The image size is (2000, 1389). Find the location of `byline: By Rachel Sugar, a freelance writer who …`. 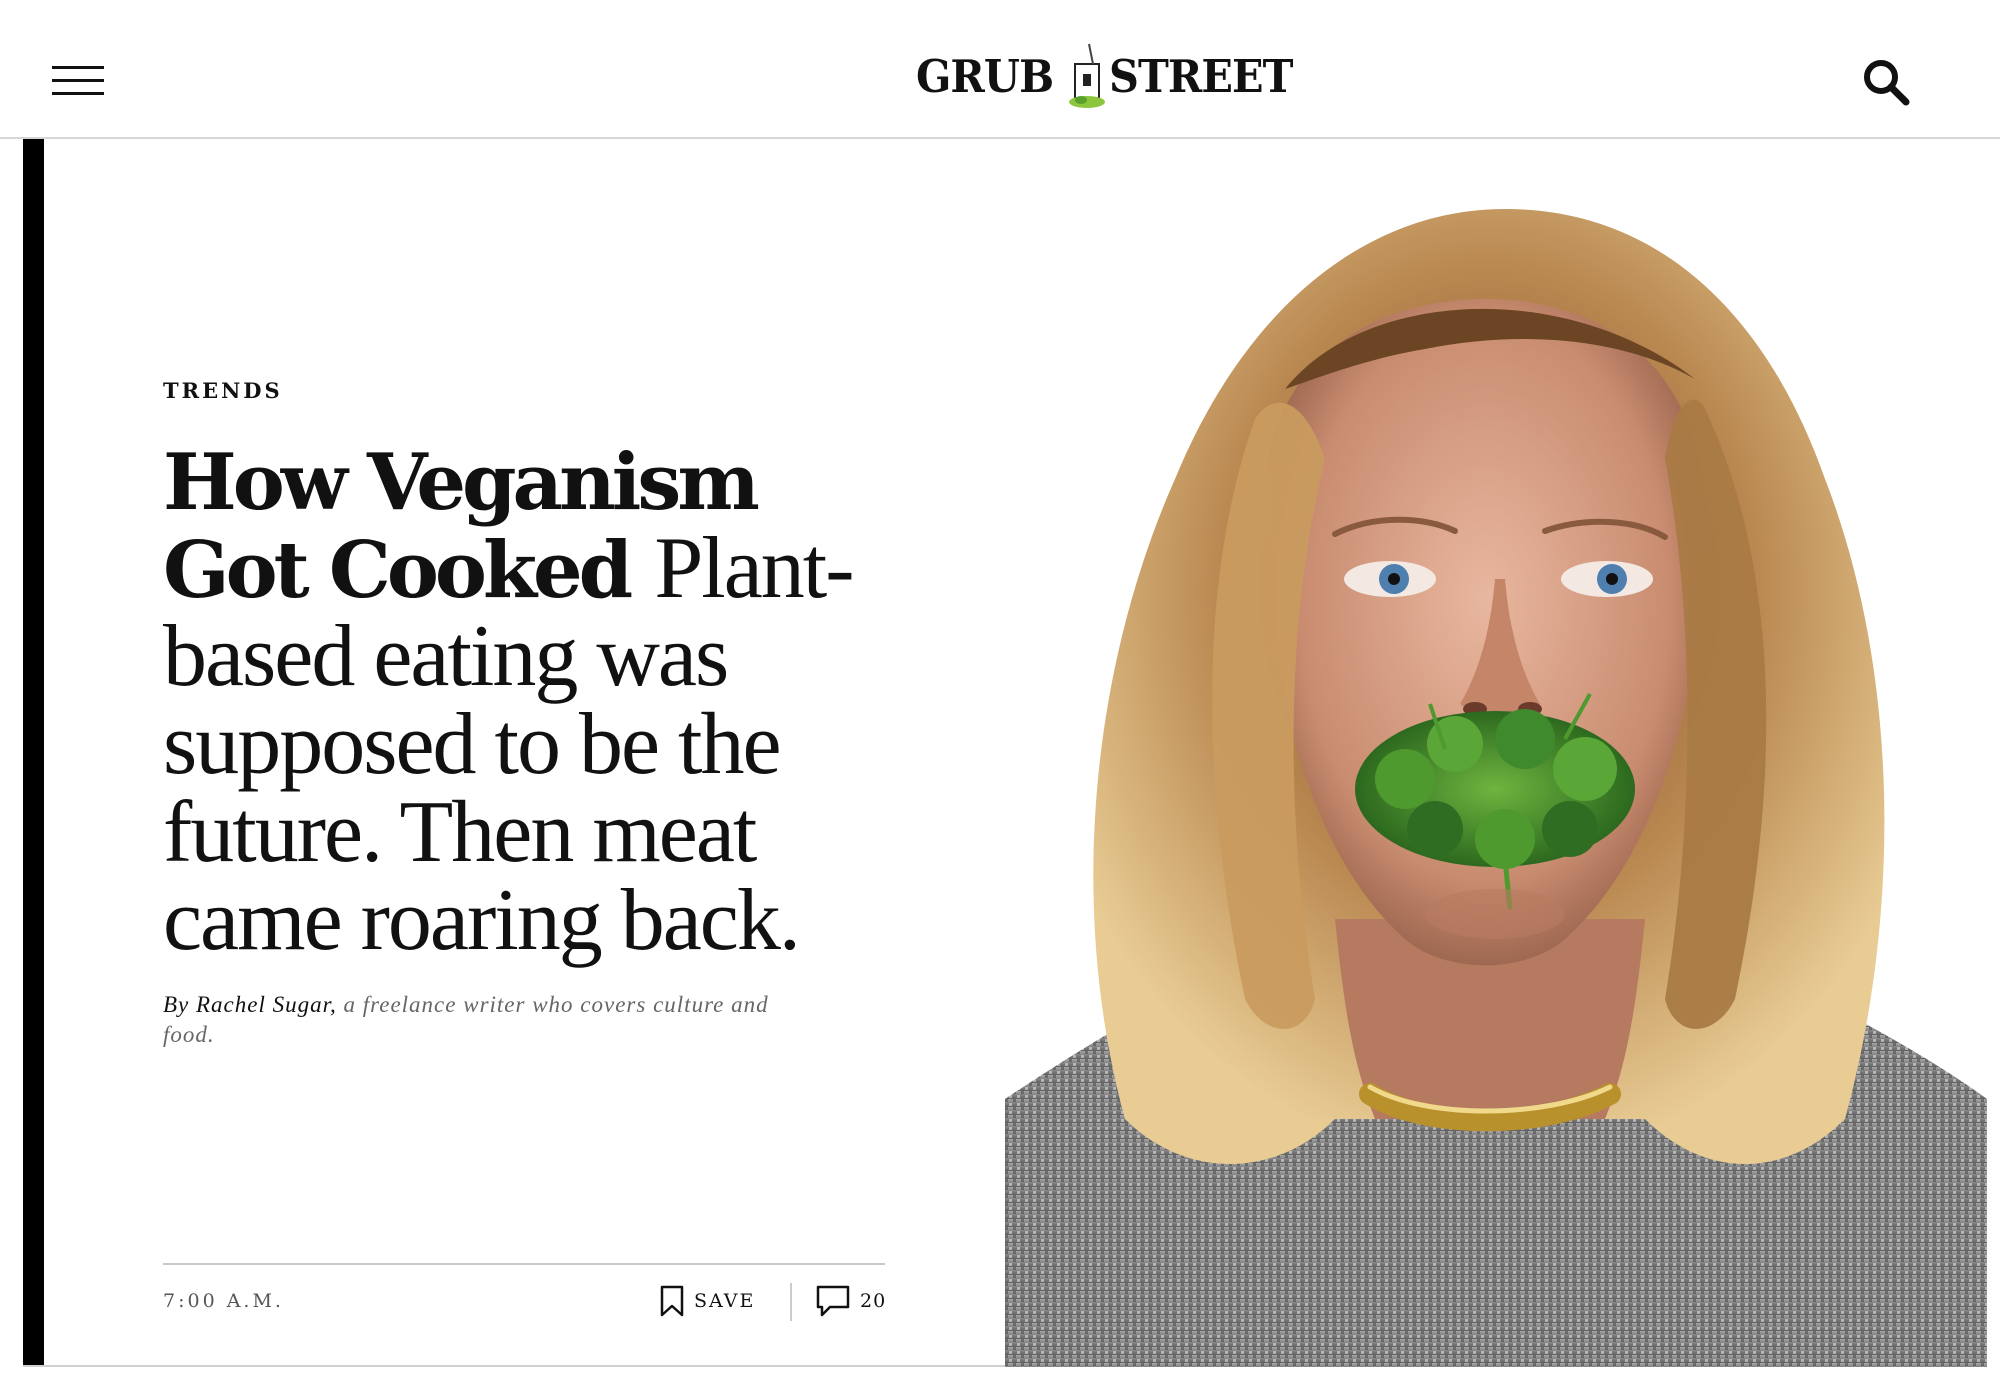

byline: By Rachel Sugar, a freelance writer who … is located at coordinates (473, 1020).